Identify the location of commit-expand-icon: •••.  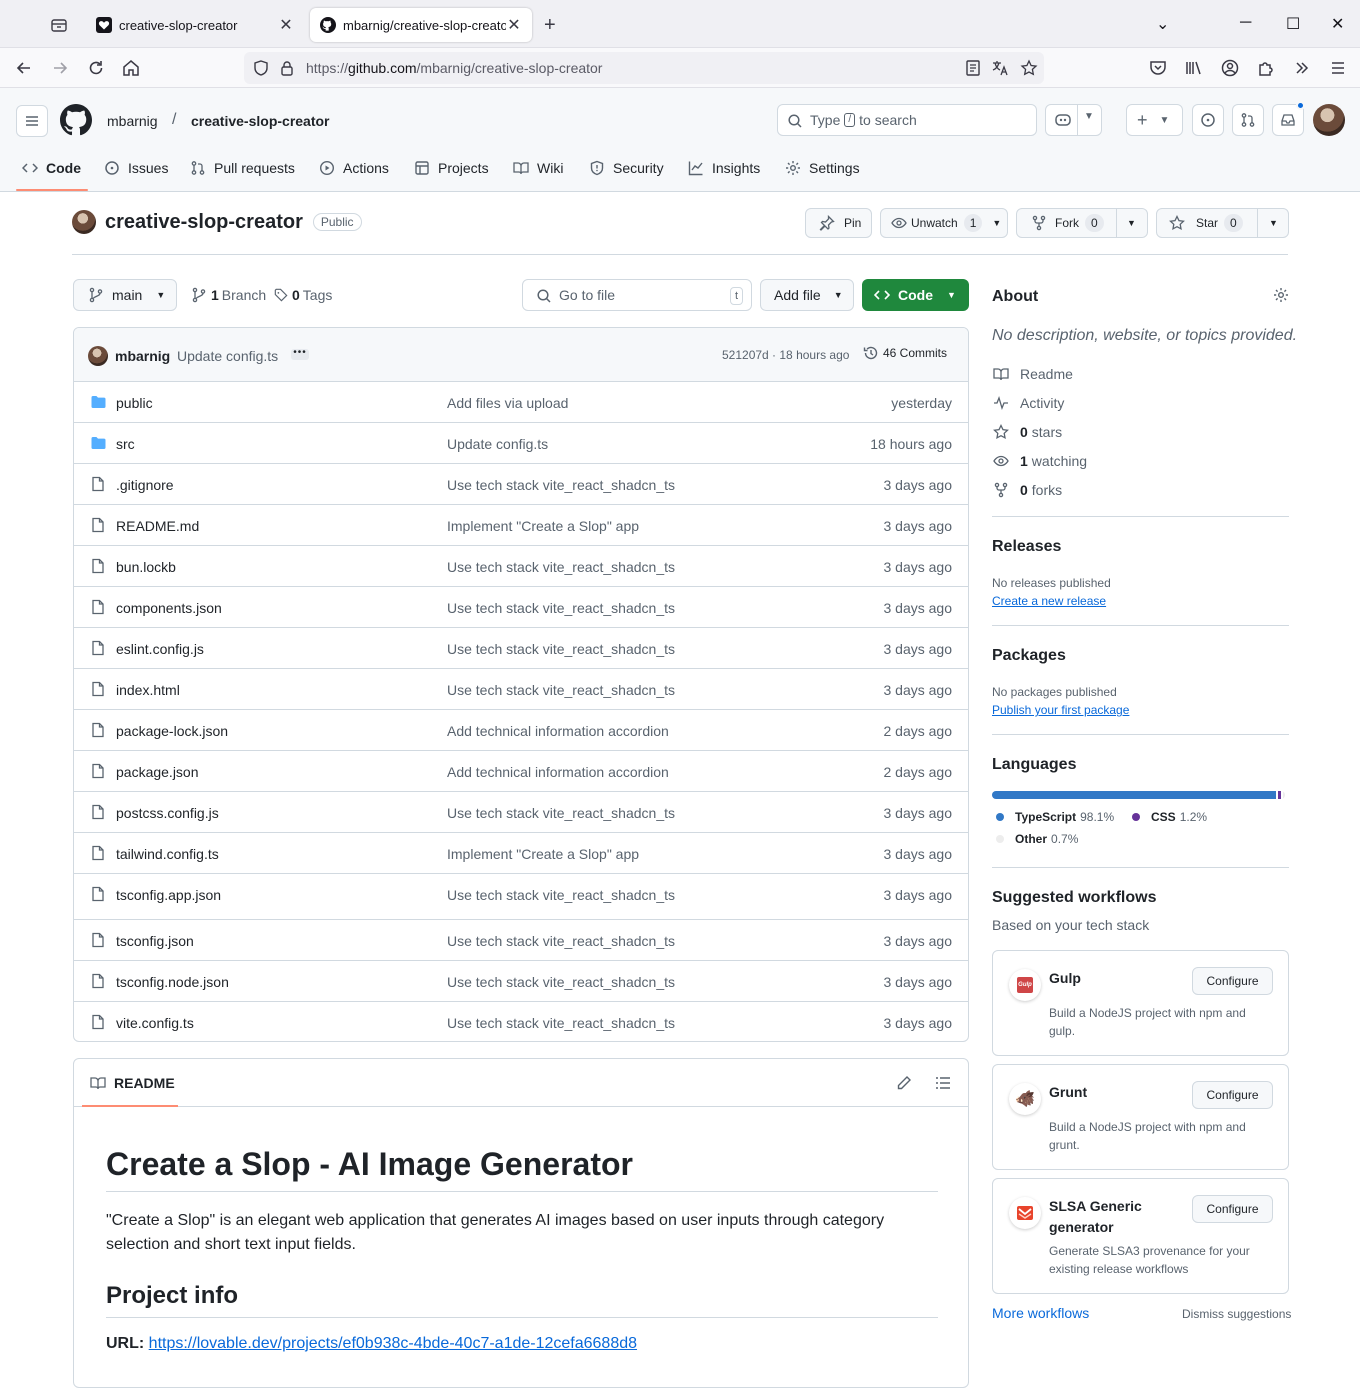
(300, 354).